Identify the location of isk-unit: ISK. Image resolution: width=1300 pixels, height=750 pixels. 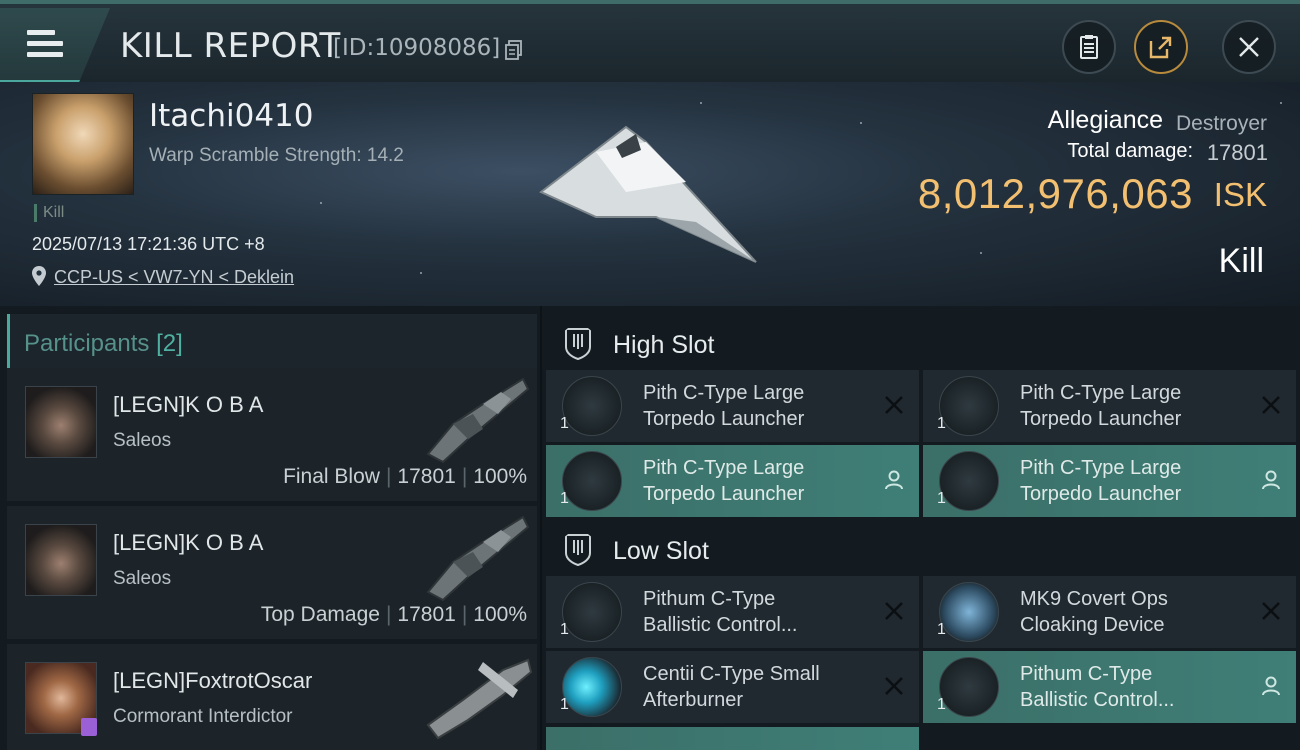
(1240, 194).